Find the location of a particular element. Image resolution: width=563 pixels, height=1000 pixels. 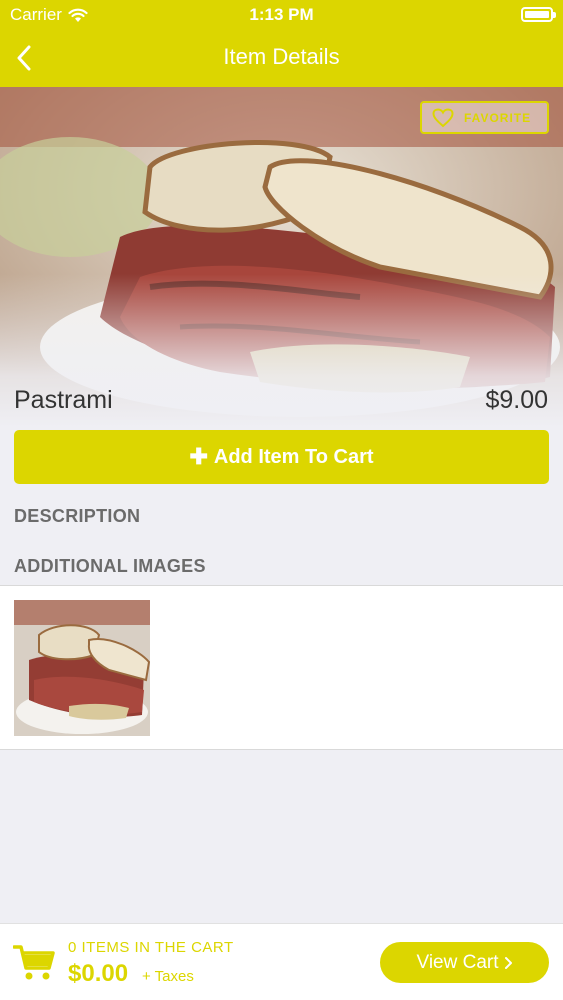

favorite-button: FAVORITE is located at coordinates (484, 117).